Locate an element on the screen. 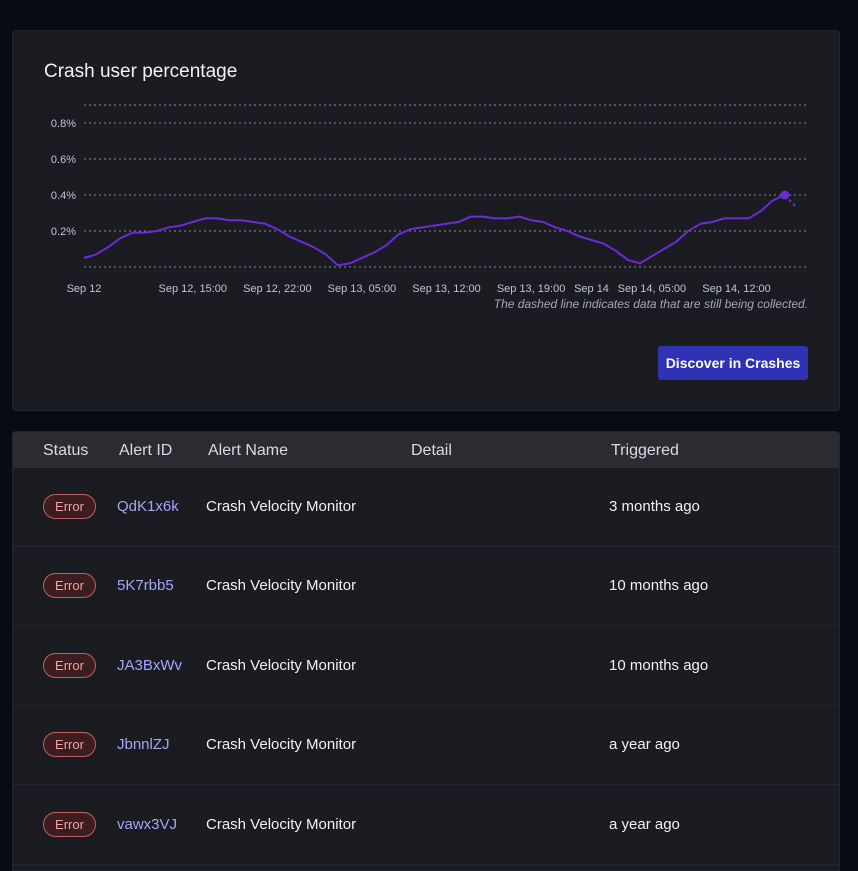 This screenshot has height=871, width=858. column-header-triggered: Triggered is located at coordinates (645, 451).